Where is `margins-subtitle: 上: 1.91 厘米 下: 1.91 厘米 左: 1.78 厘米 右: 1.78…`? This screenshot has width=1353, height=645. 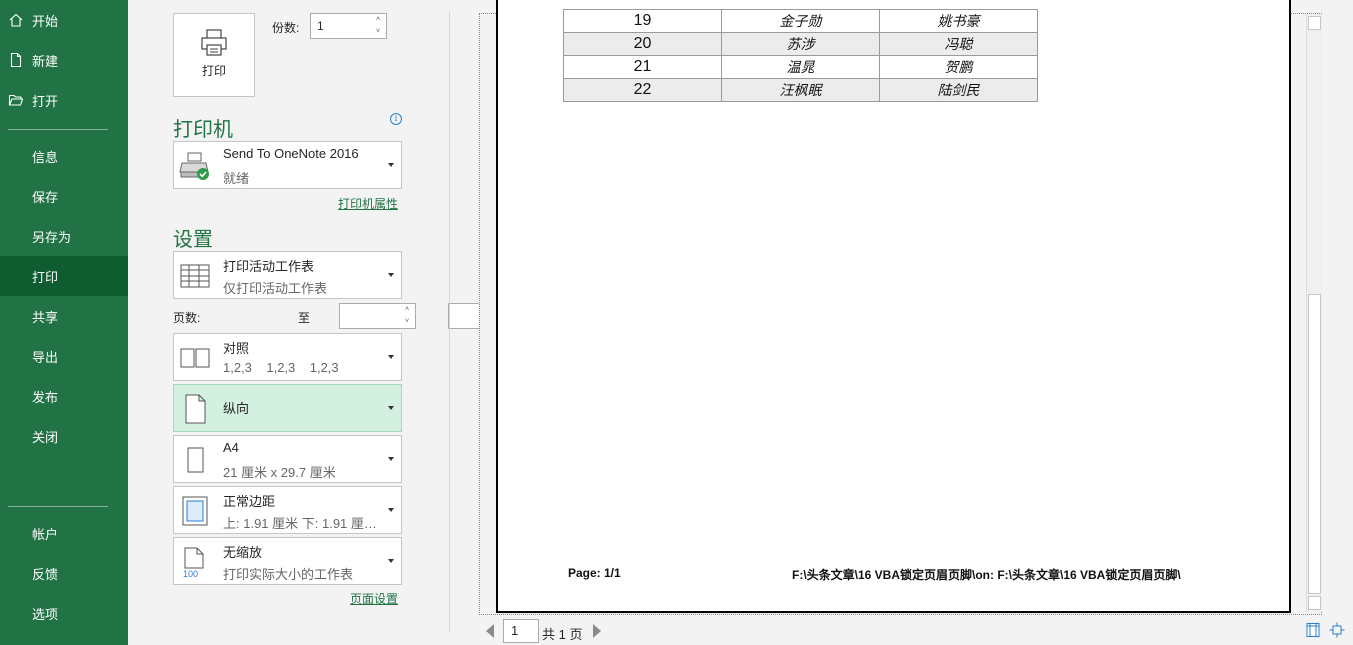 margins-subtitle: 上: 1.91 厘米 下: 1.91 厘米 左: 1.78 厘米 右: 1.78… is located at coordinates (303, 523).